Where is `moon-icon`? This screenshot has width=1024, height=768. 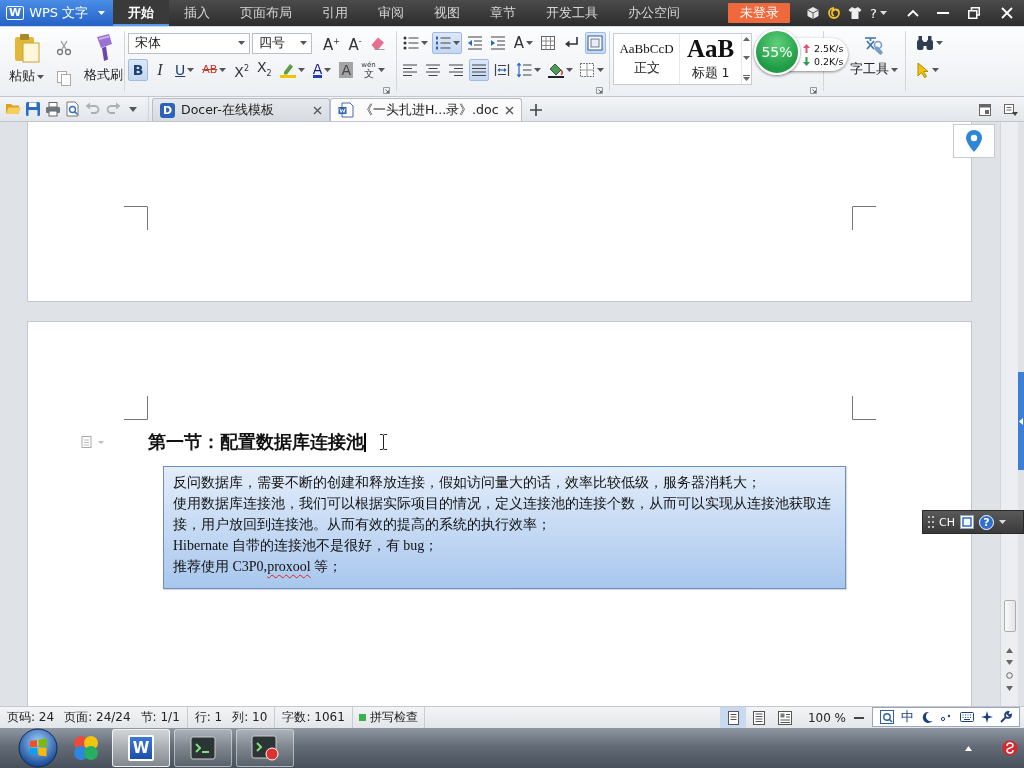 moon-icon is located at coordinates (927, 717).